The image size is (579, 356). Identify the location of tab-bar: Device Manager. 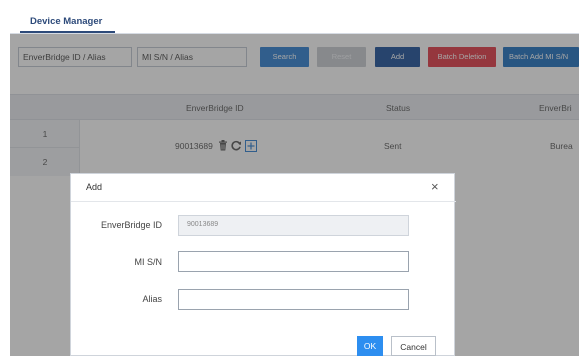
(294, 22).